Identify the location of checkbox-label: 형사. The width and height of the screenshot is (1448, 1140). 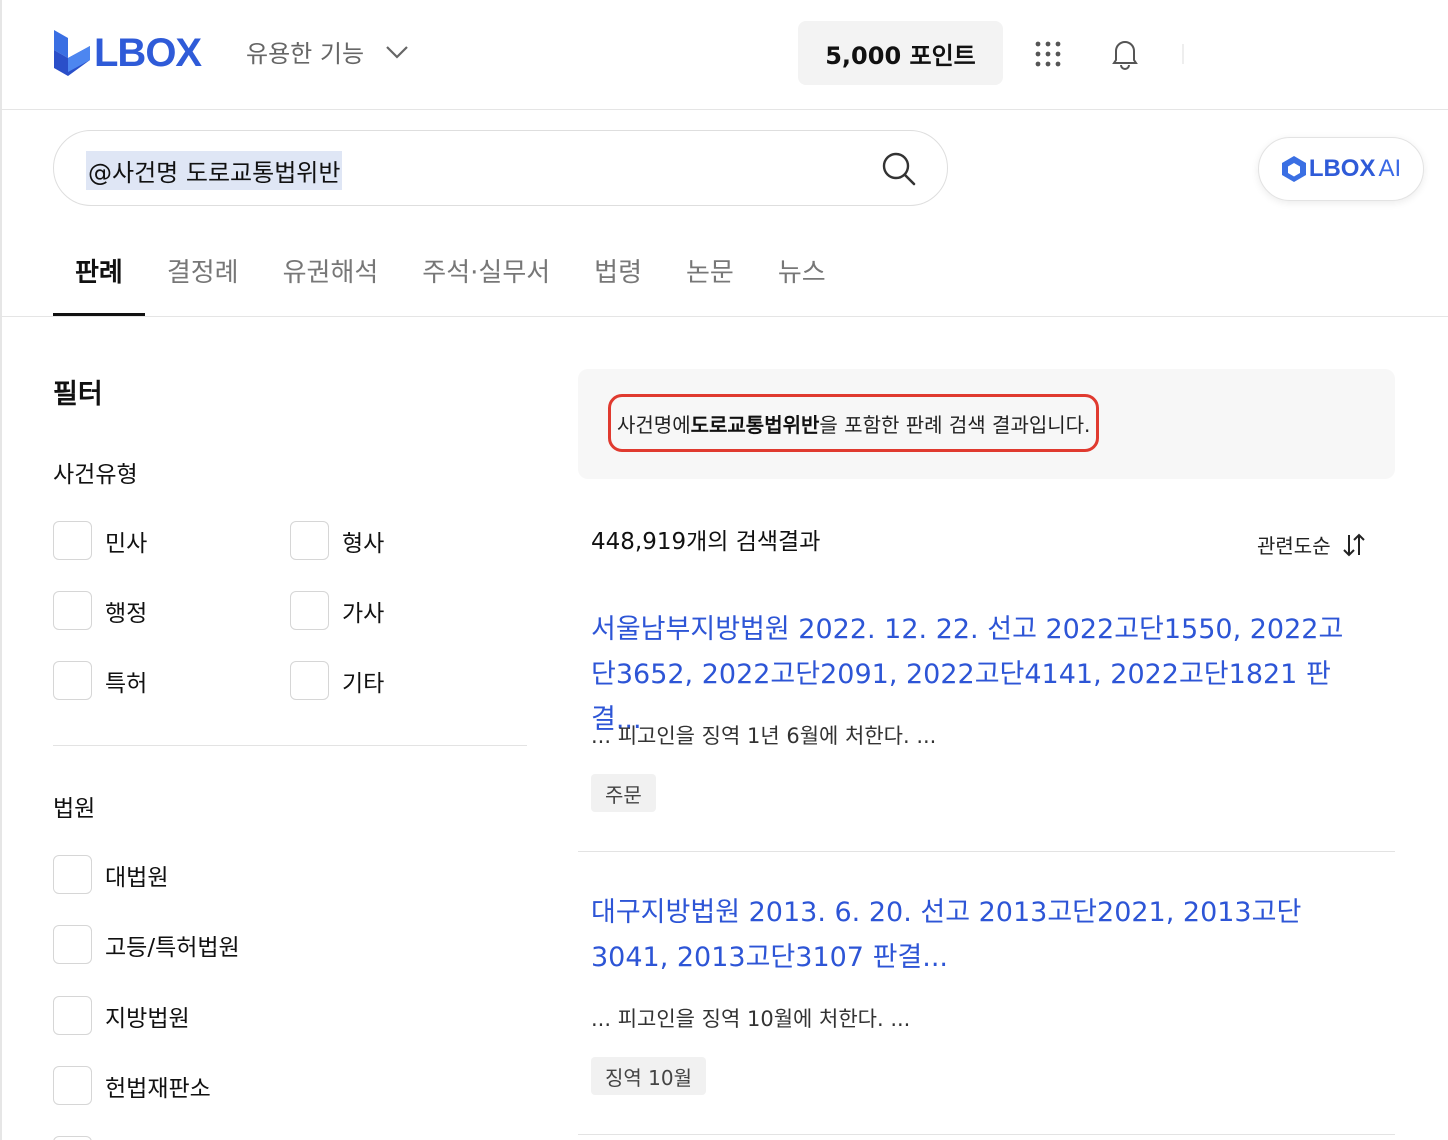
(363, 543).